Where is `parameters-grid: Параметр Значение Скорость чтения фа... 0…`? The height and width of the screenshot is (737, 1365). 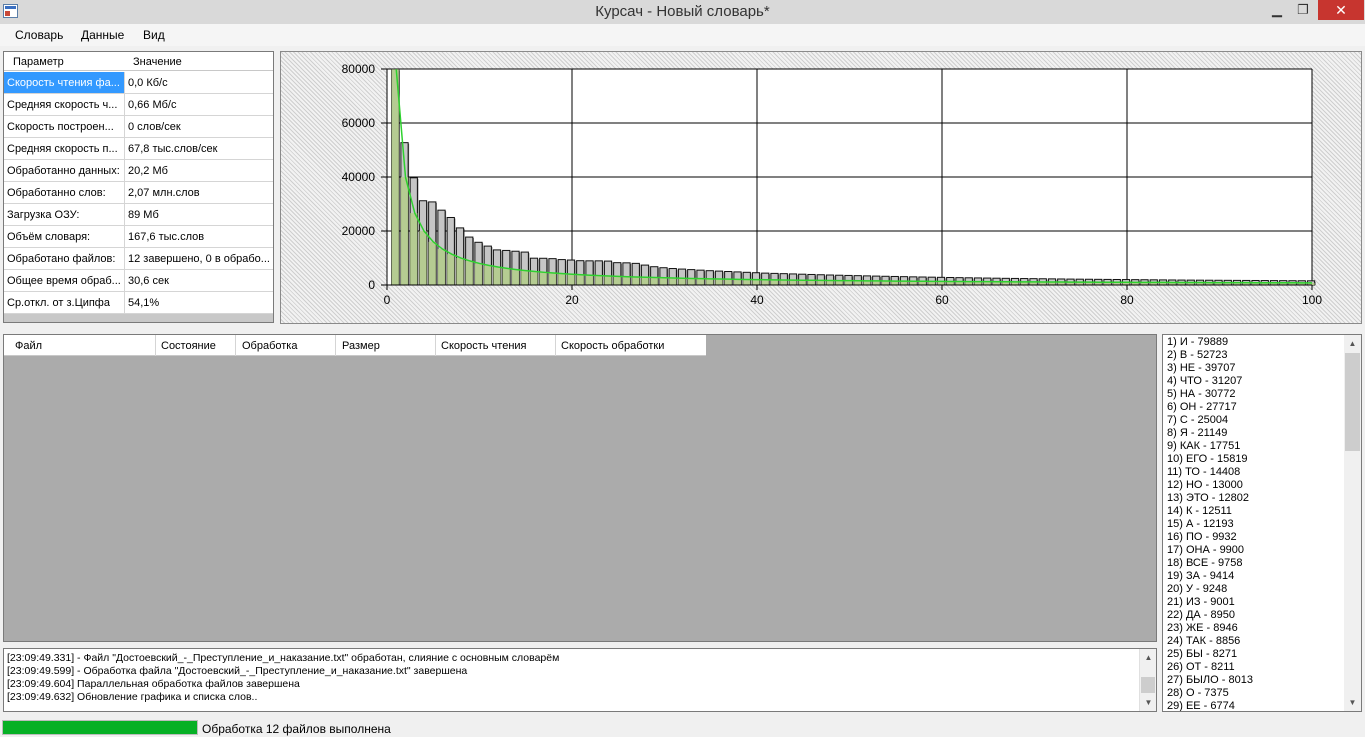
parameters-grid: Параметр Значение Скорость чтения фа... 0… is located at coordinates (138, 187).